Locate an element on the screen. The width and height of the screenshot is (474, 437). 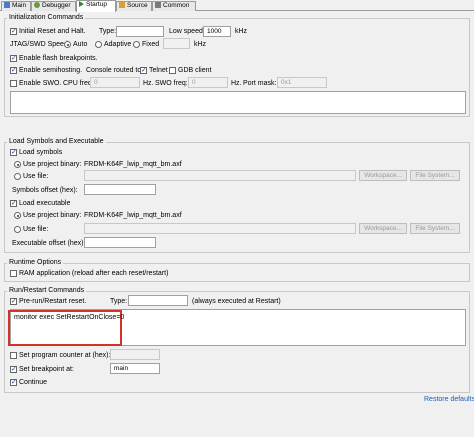
semihosting-checkbox is located at coordinates (13, 70).